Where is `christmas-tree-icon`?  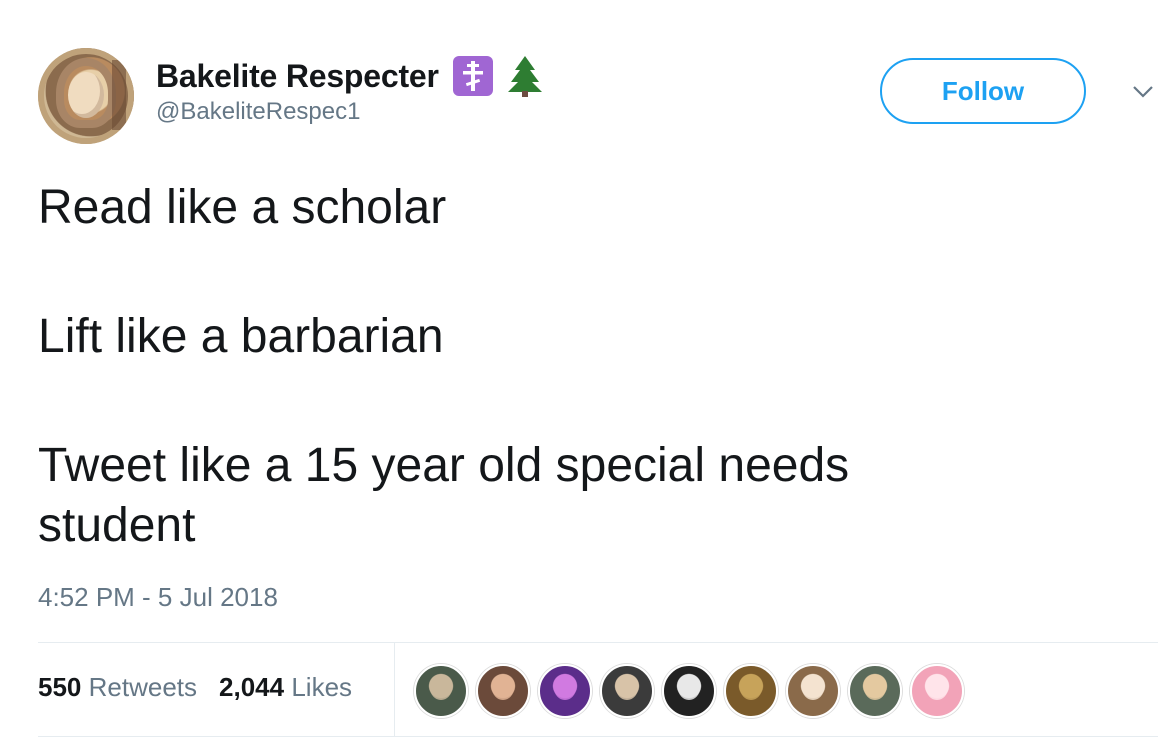
christmas-tree-icon is located at coordinates (525, 76).